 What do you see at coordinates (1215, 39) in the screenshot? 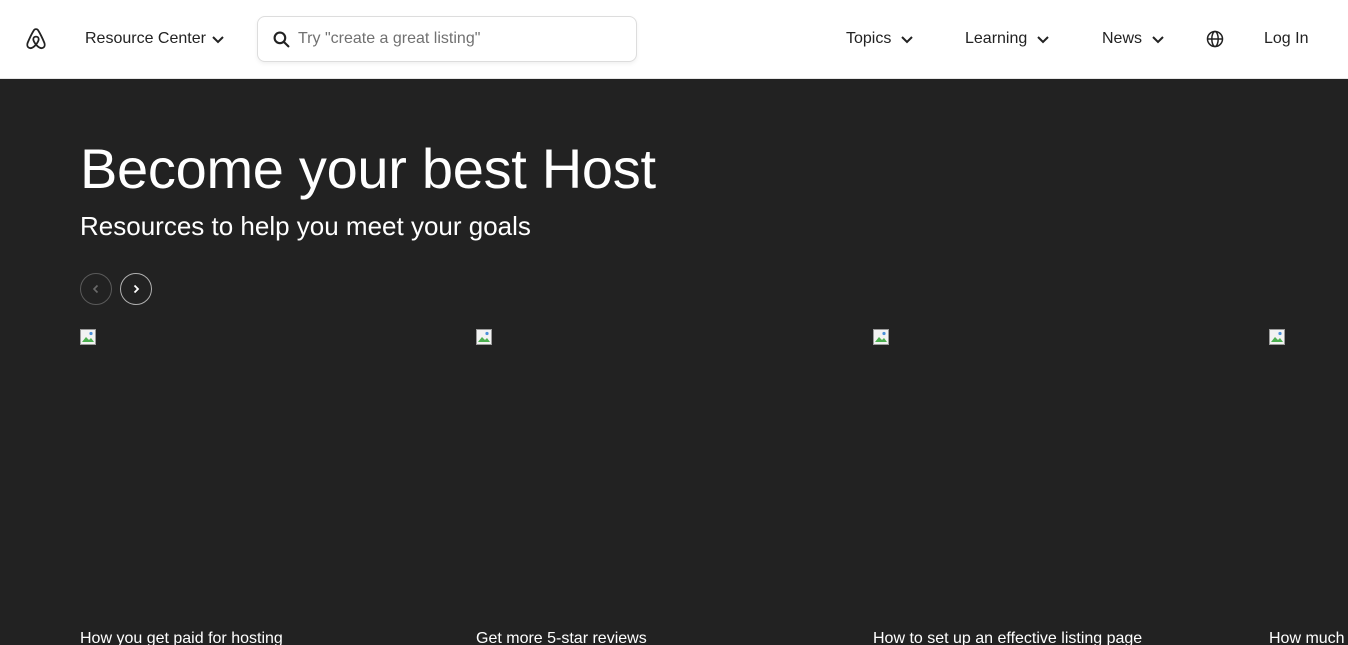
I see `globe-icon` at bounding box center [1215, 39].